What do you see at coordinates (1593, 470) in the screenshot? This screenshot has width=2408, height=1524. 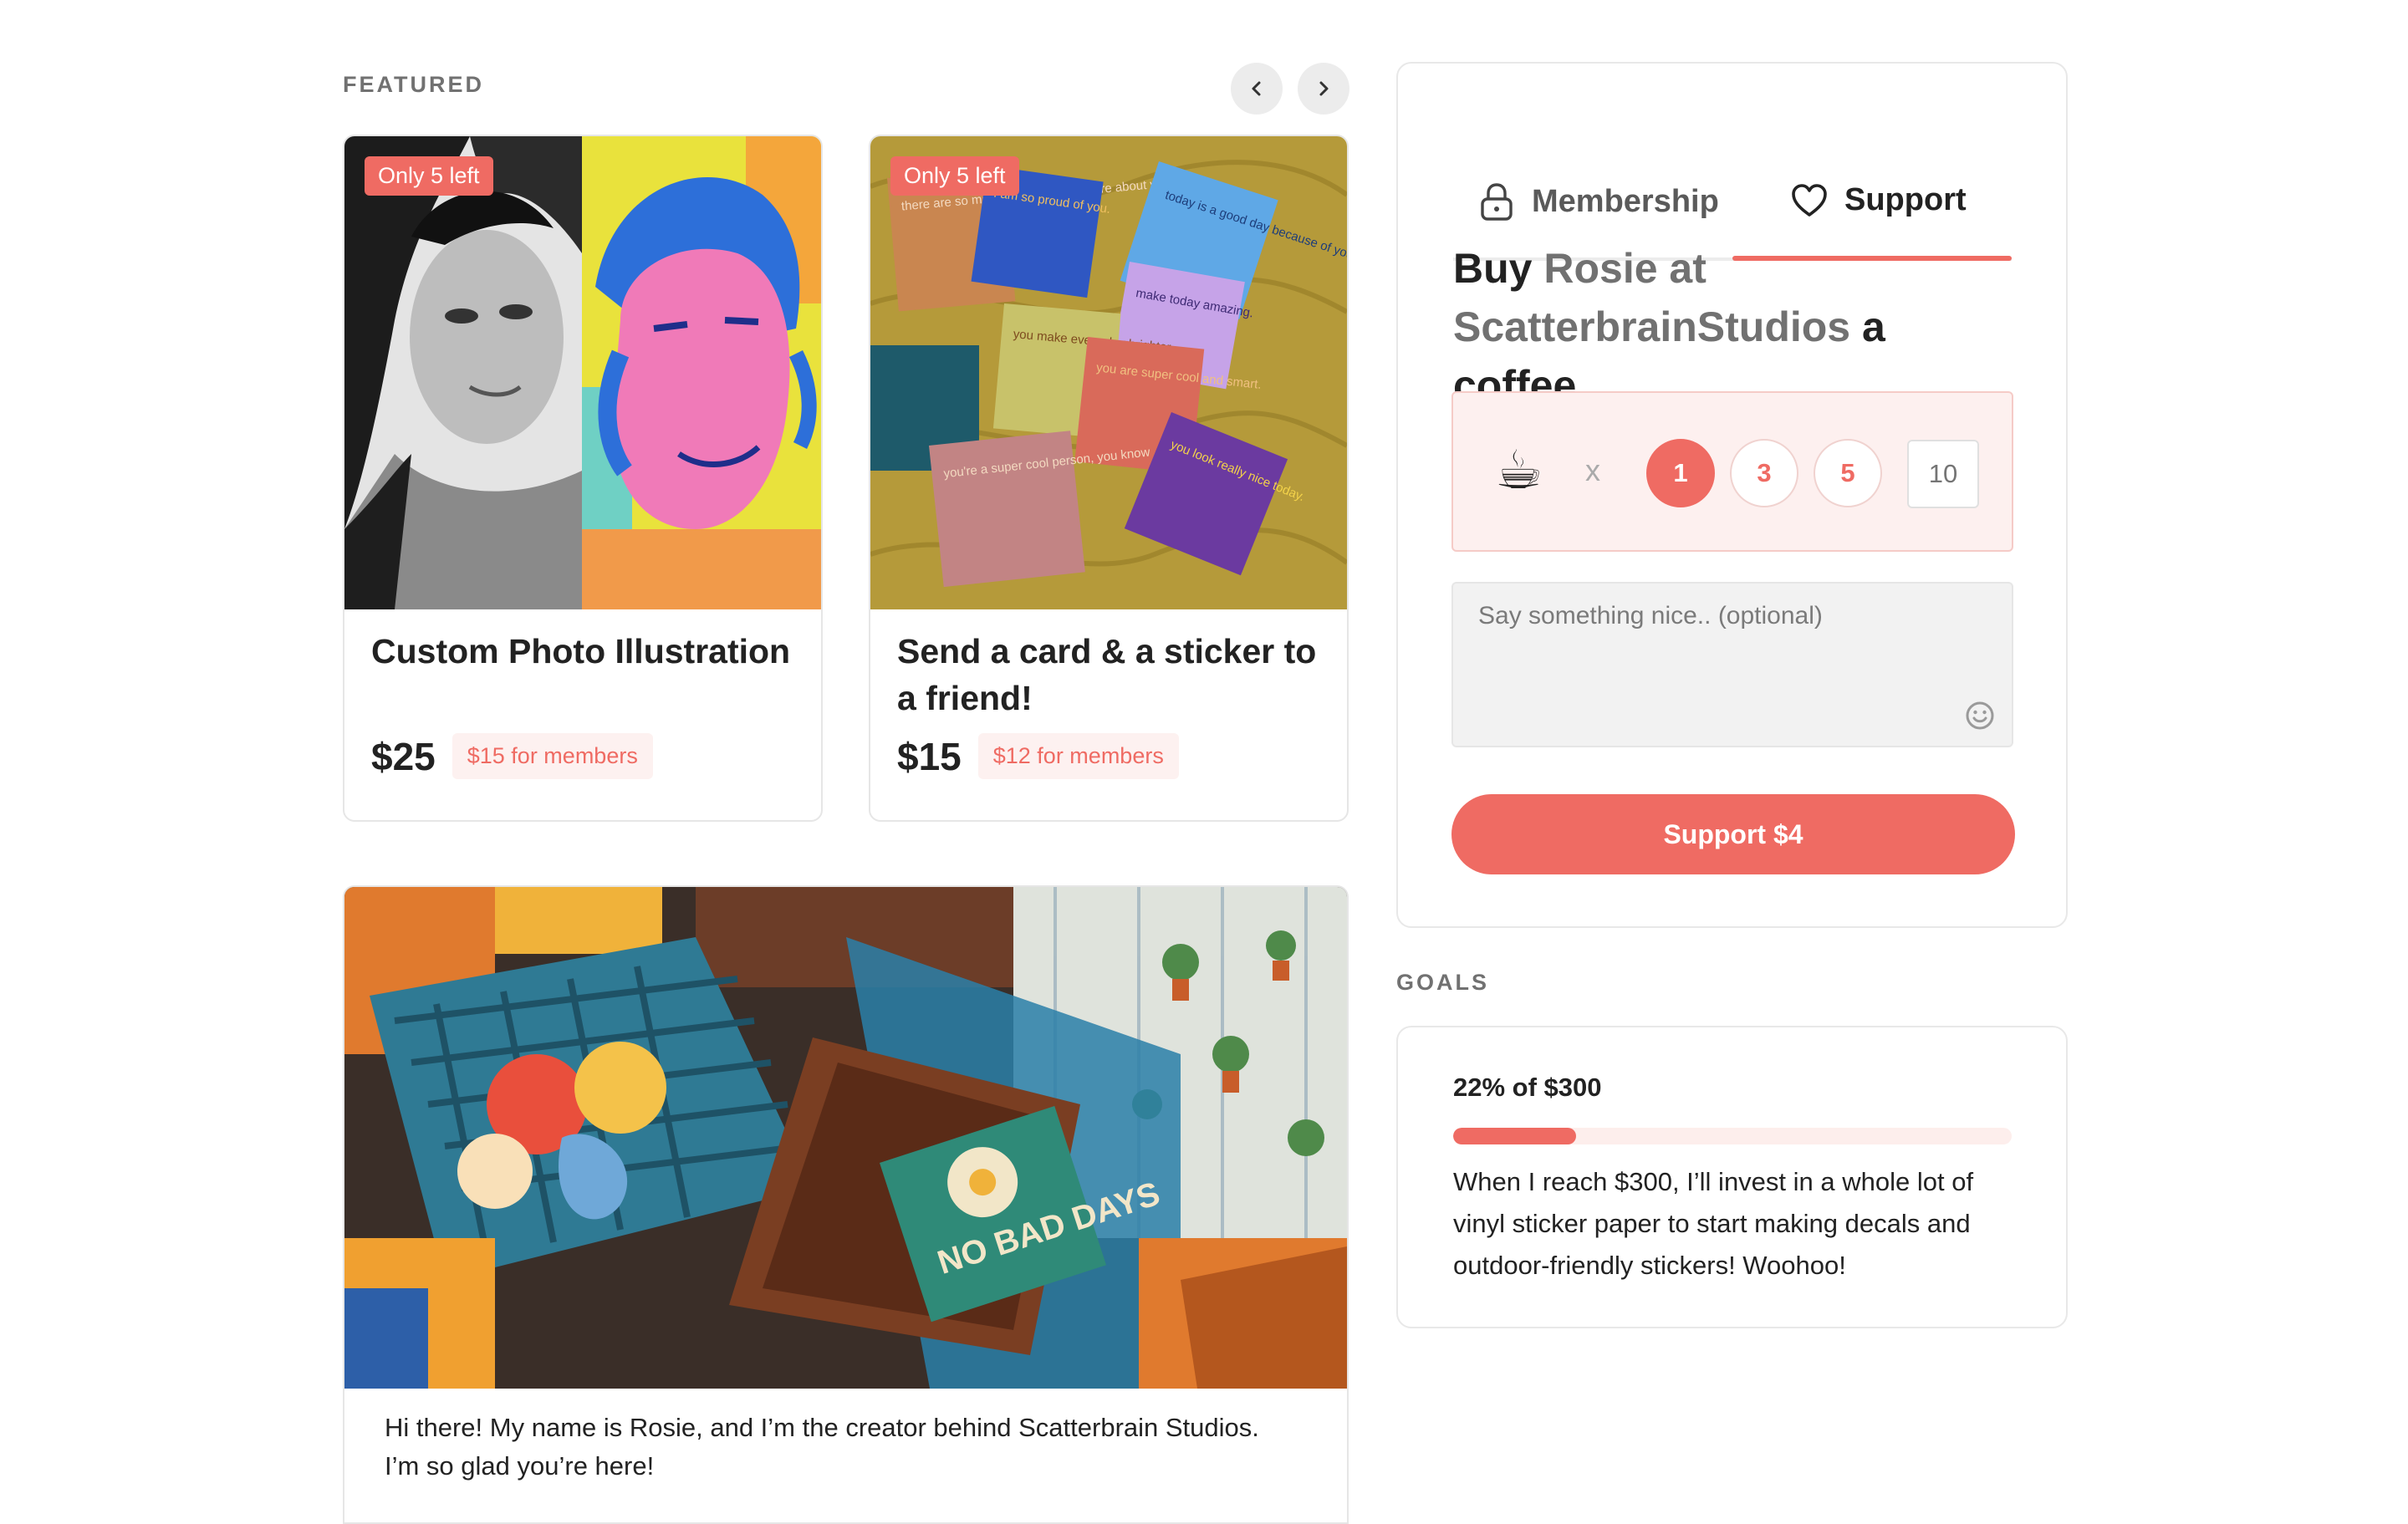 I see `multiply-sign: x` at bounding box center [1593, 470].